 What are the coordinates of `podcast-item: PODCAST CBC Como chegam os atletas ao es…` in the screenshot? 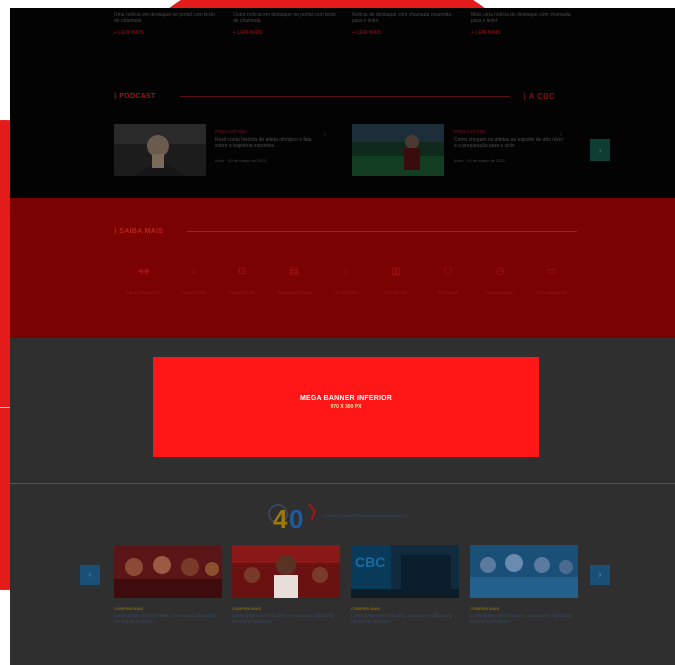 It's located at (509, 146).